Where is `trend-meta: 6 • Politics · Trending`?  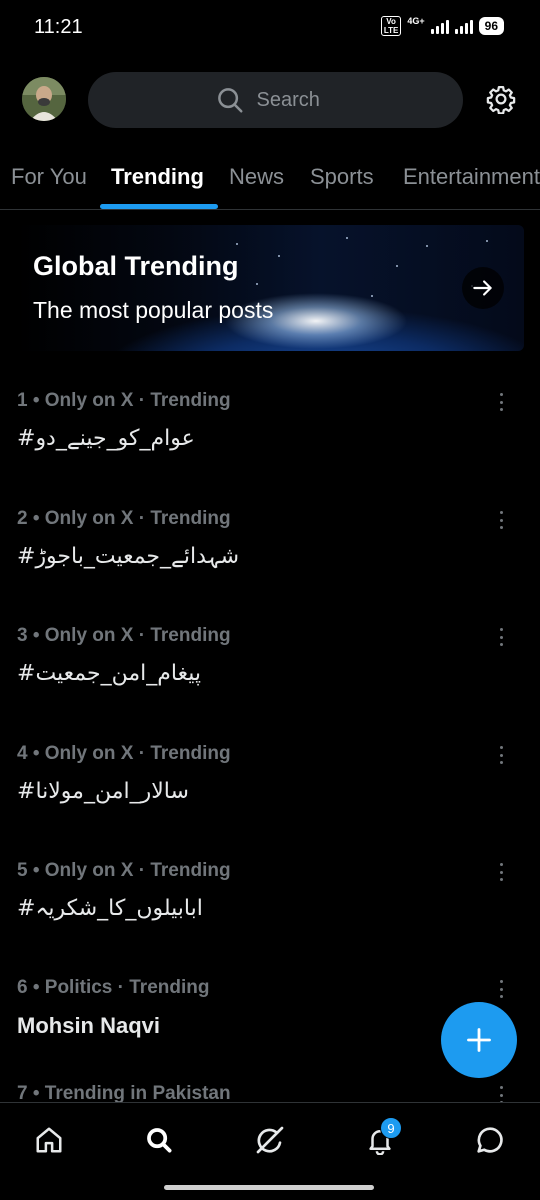
trend-meta: 6 • Politics · Trending is located at coordinates (113, 987).